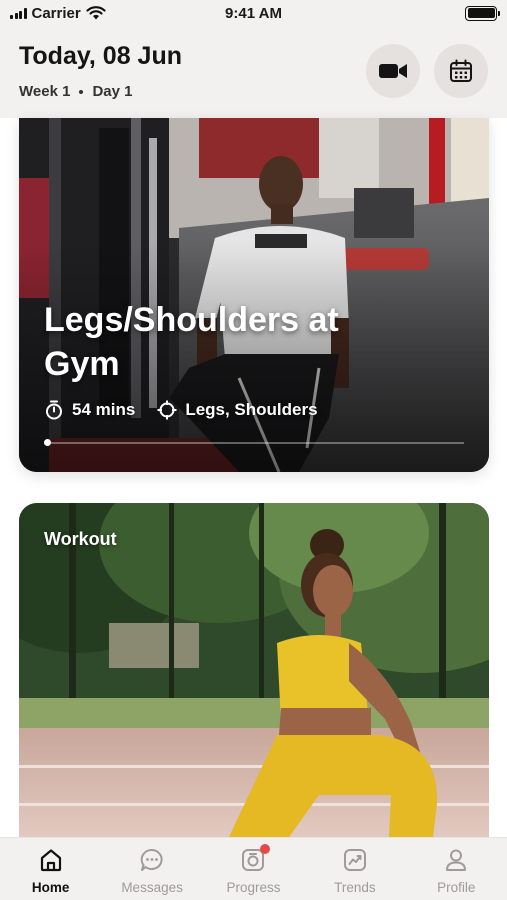  I want to click on week-label: Week 1, so click(45, 91).